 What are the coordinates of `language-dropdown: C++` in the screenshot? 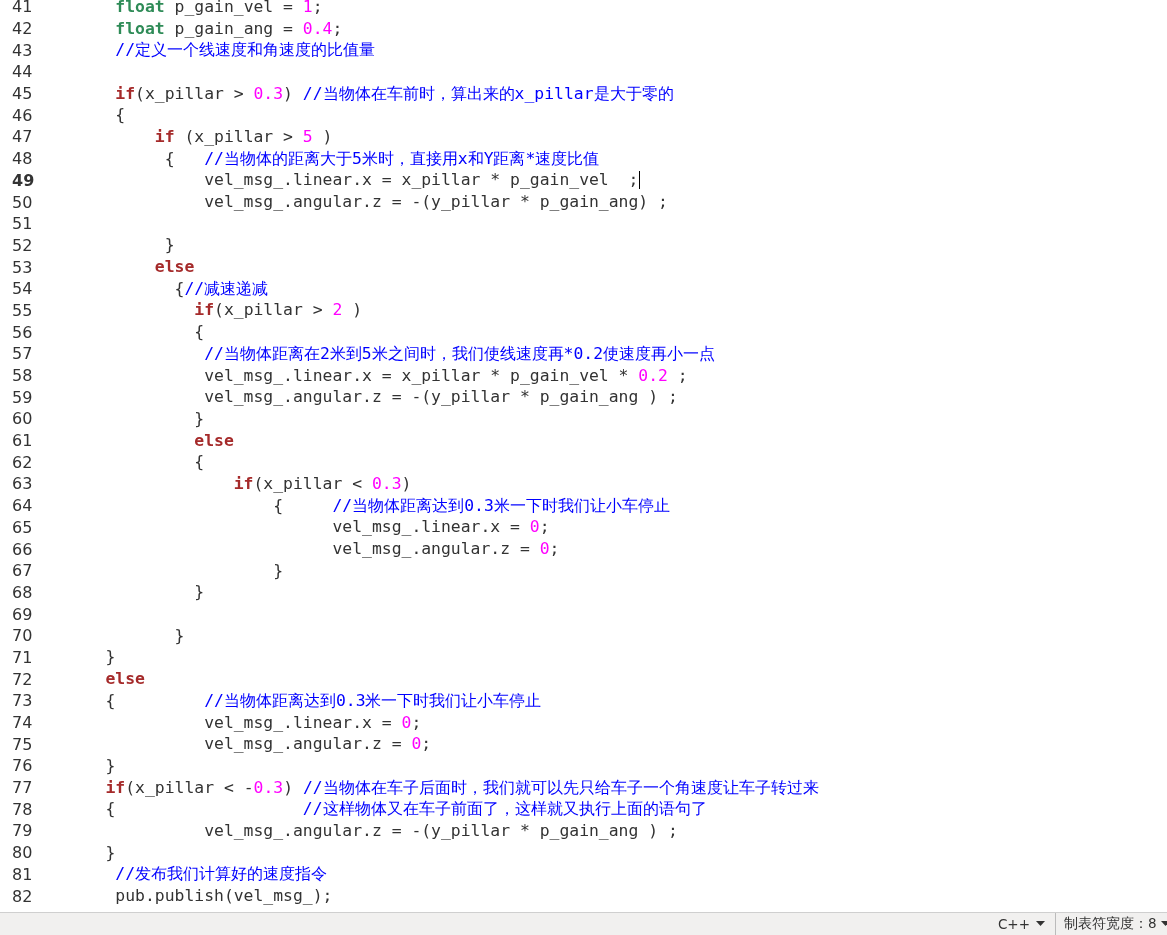 It's located at (1021, 924).